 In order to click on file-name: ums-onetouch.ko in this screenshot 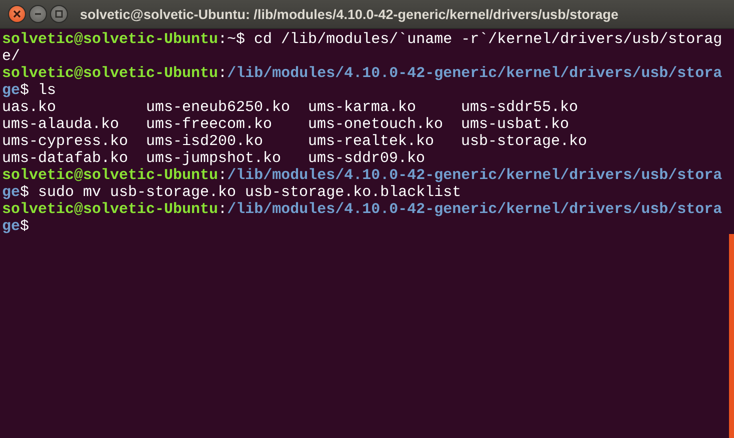, I will do `click(376, 124)`.